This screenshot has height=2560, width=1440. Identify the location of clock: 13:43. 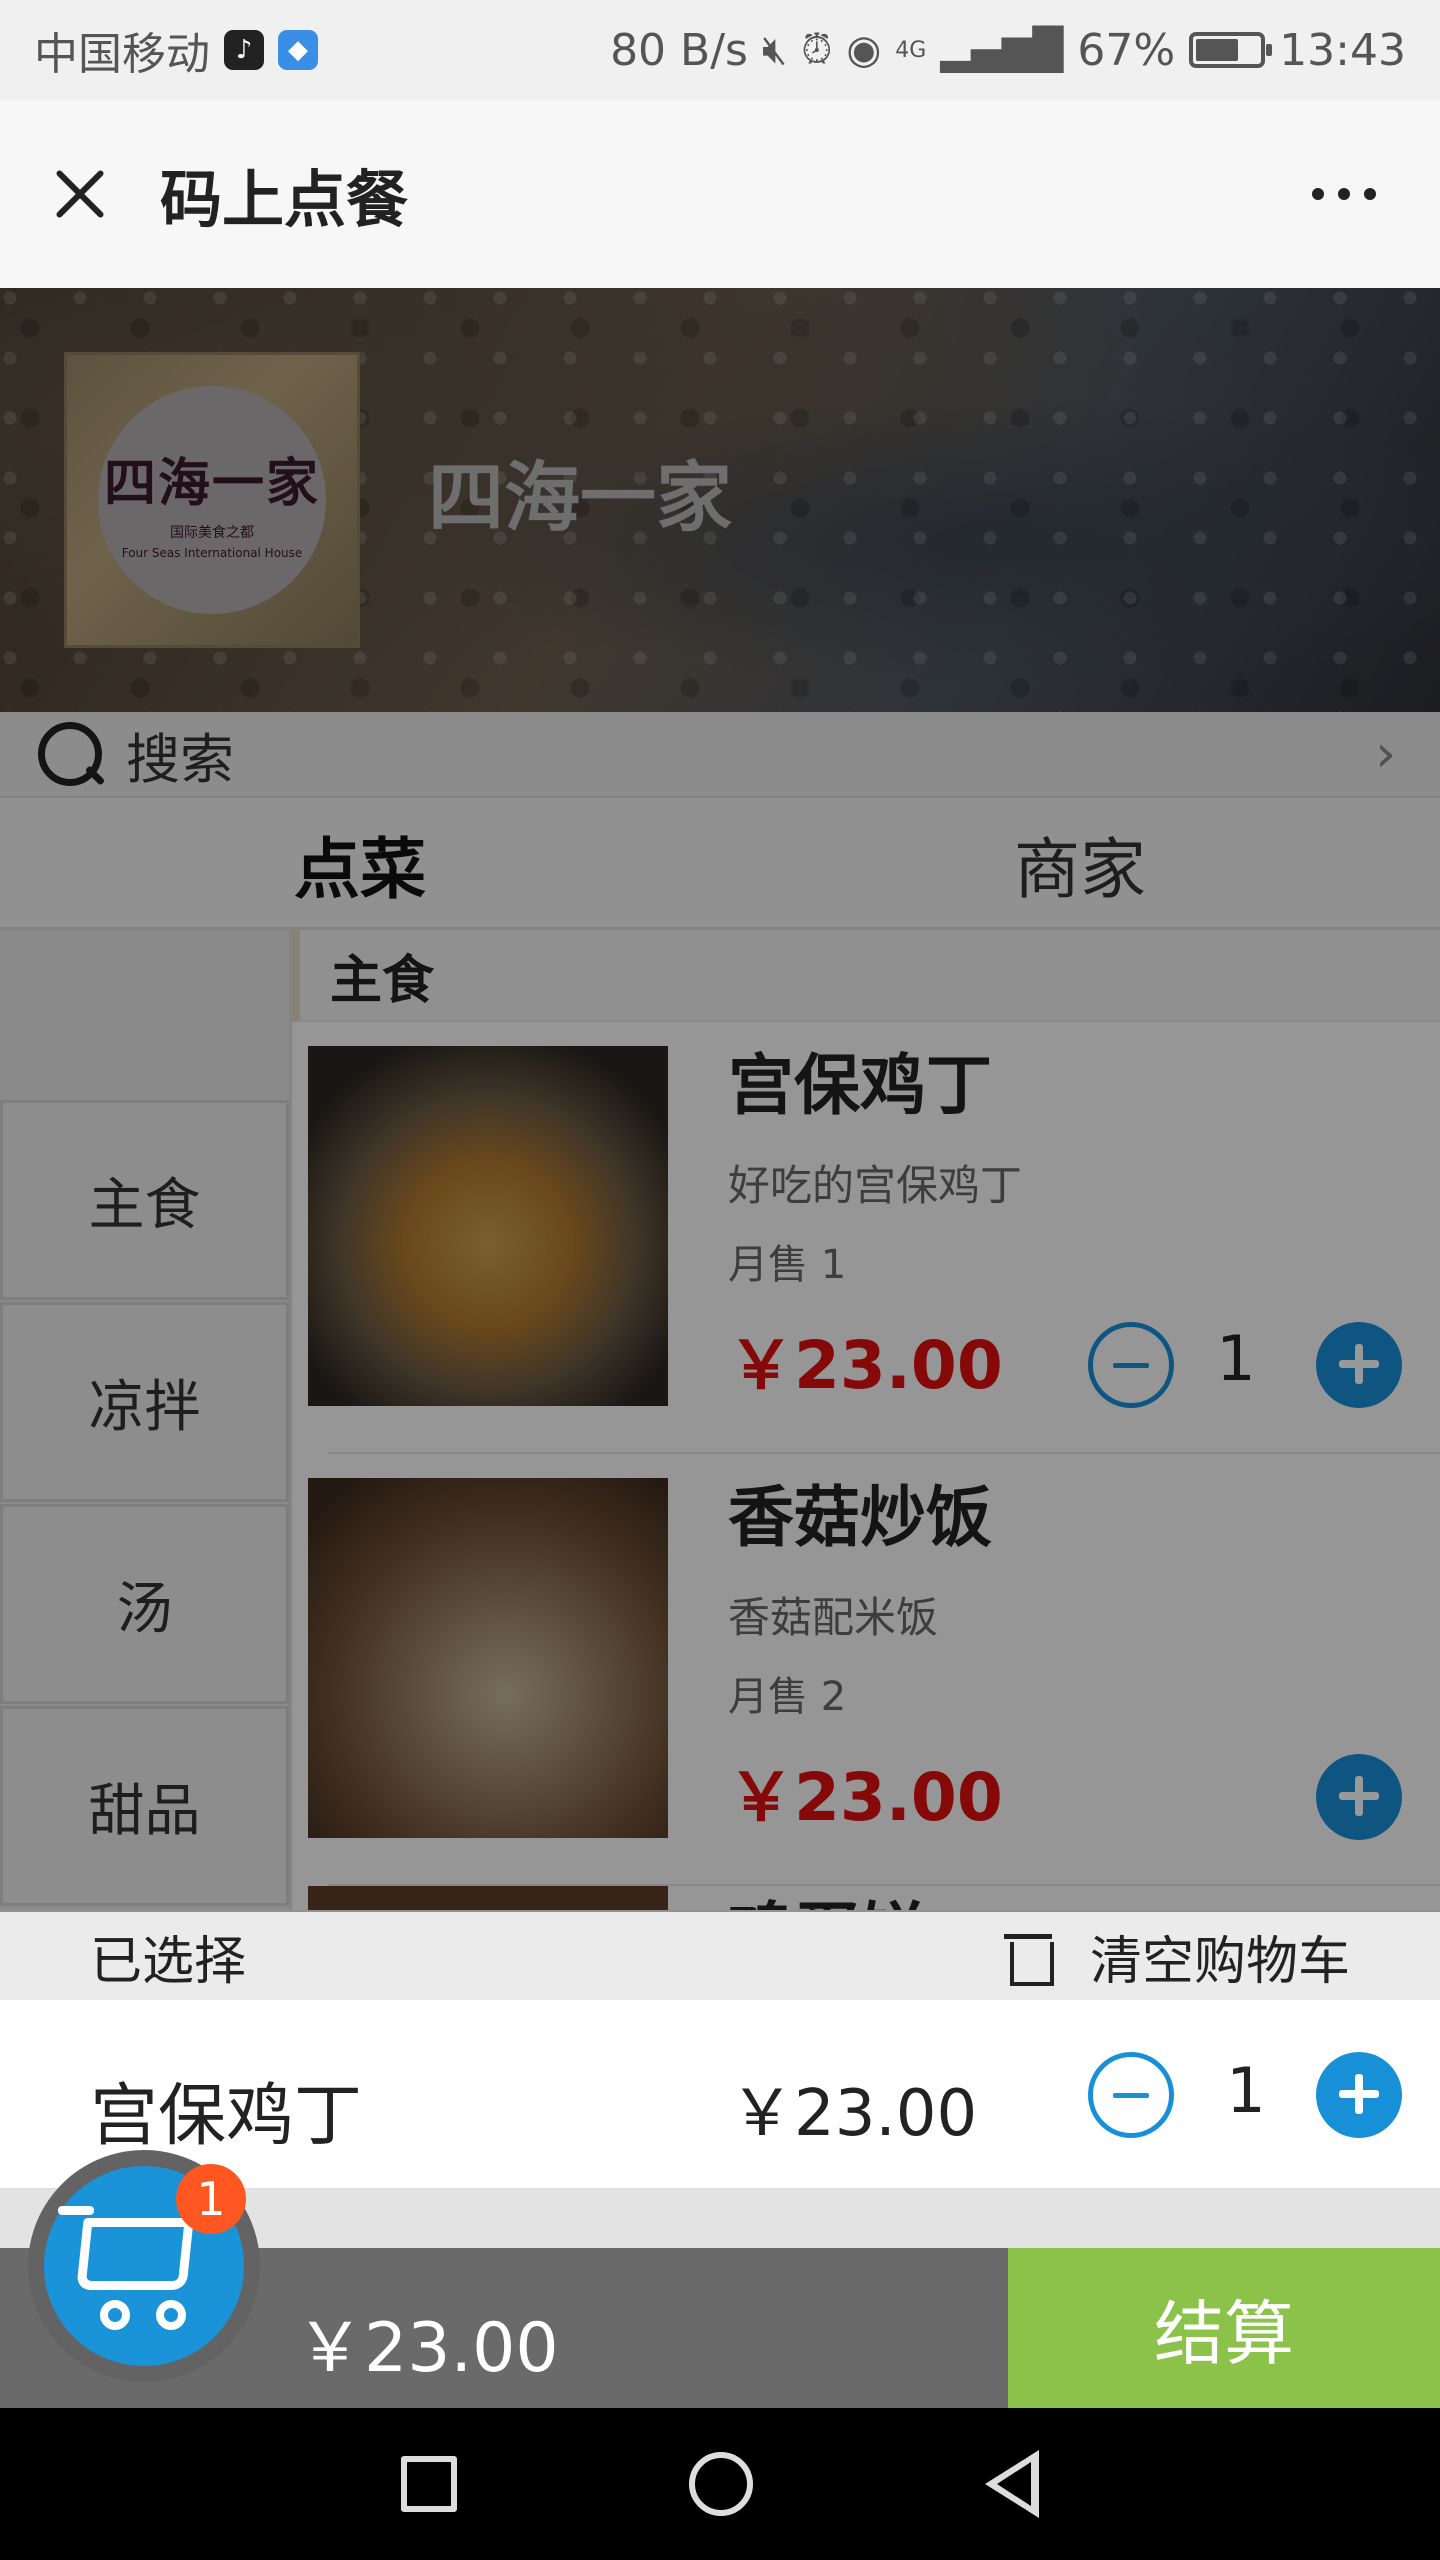
(1342, 50).